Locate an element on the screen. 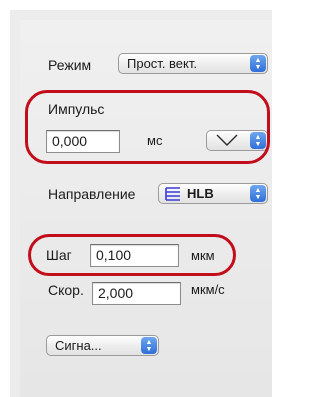 The height and width of the screenshot is (397, 320). pulse-shape-popup: ▲ ▼ is located at coordinates (237, 140).